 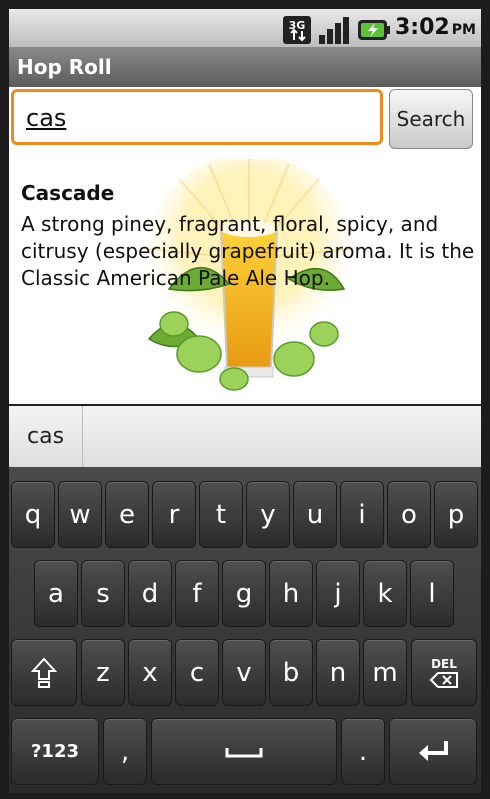 What do you see at coordinates (432, 593) in the screenshot?
I see `key-l: l` at bounding box center [432, 593].